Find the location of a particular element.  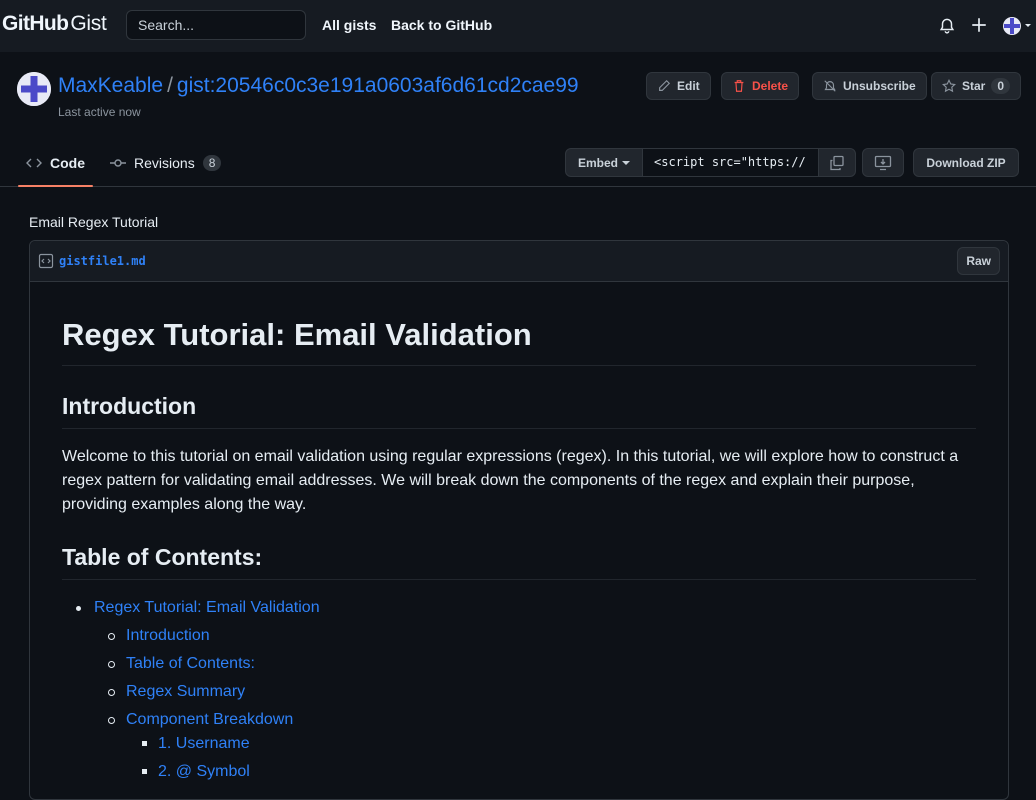

desktop-download-icon is located at coordinates (883, 162).